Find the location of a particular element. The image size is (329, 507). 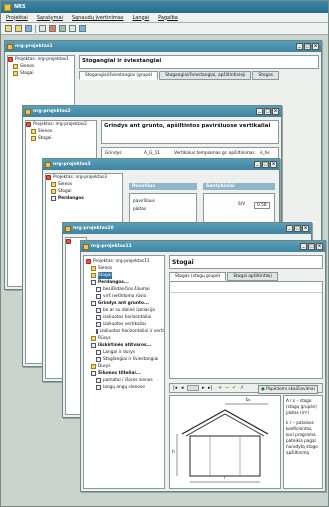

next-record-icon: ▸ is located at coordinates (203, 388).